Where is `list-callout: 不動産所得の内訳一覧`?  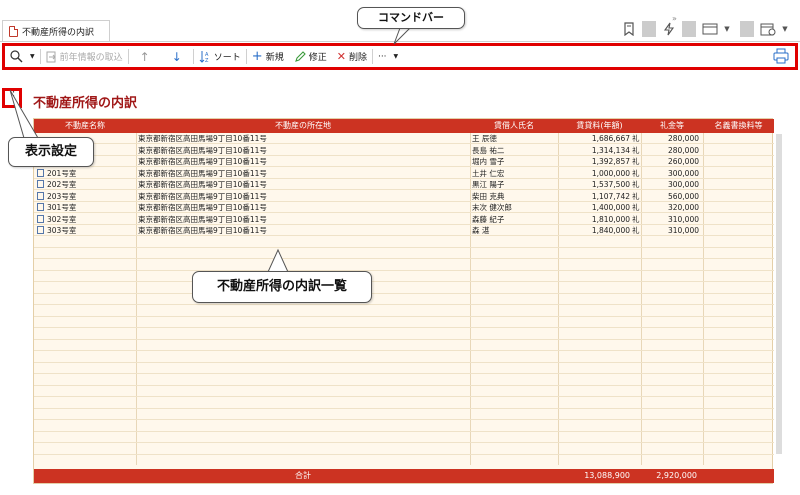 list-callout: 不動産所得の内訳一覧 is located at coordinates (282, 287).